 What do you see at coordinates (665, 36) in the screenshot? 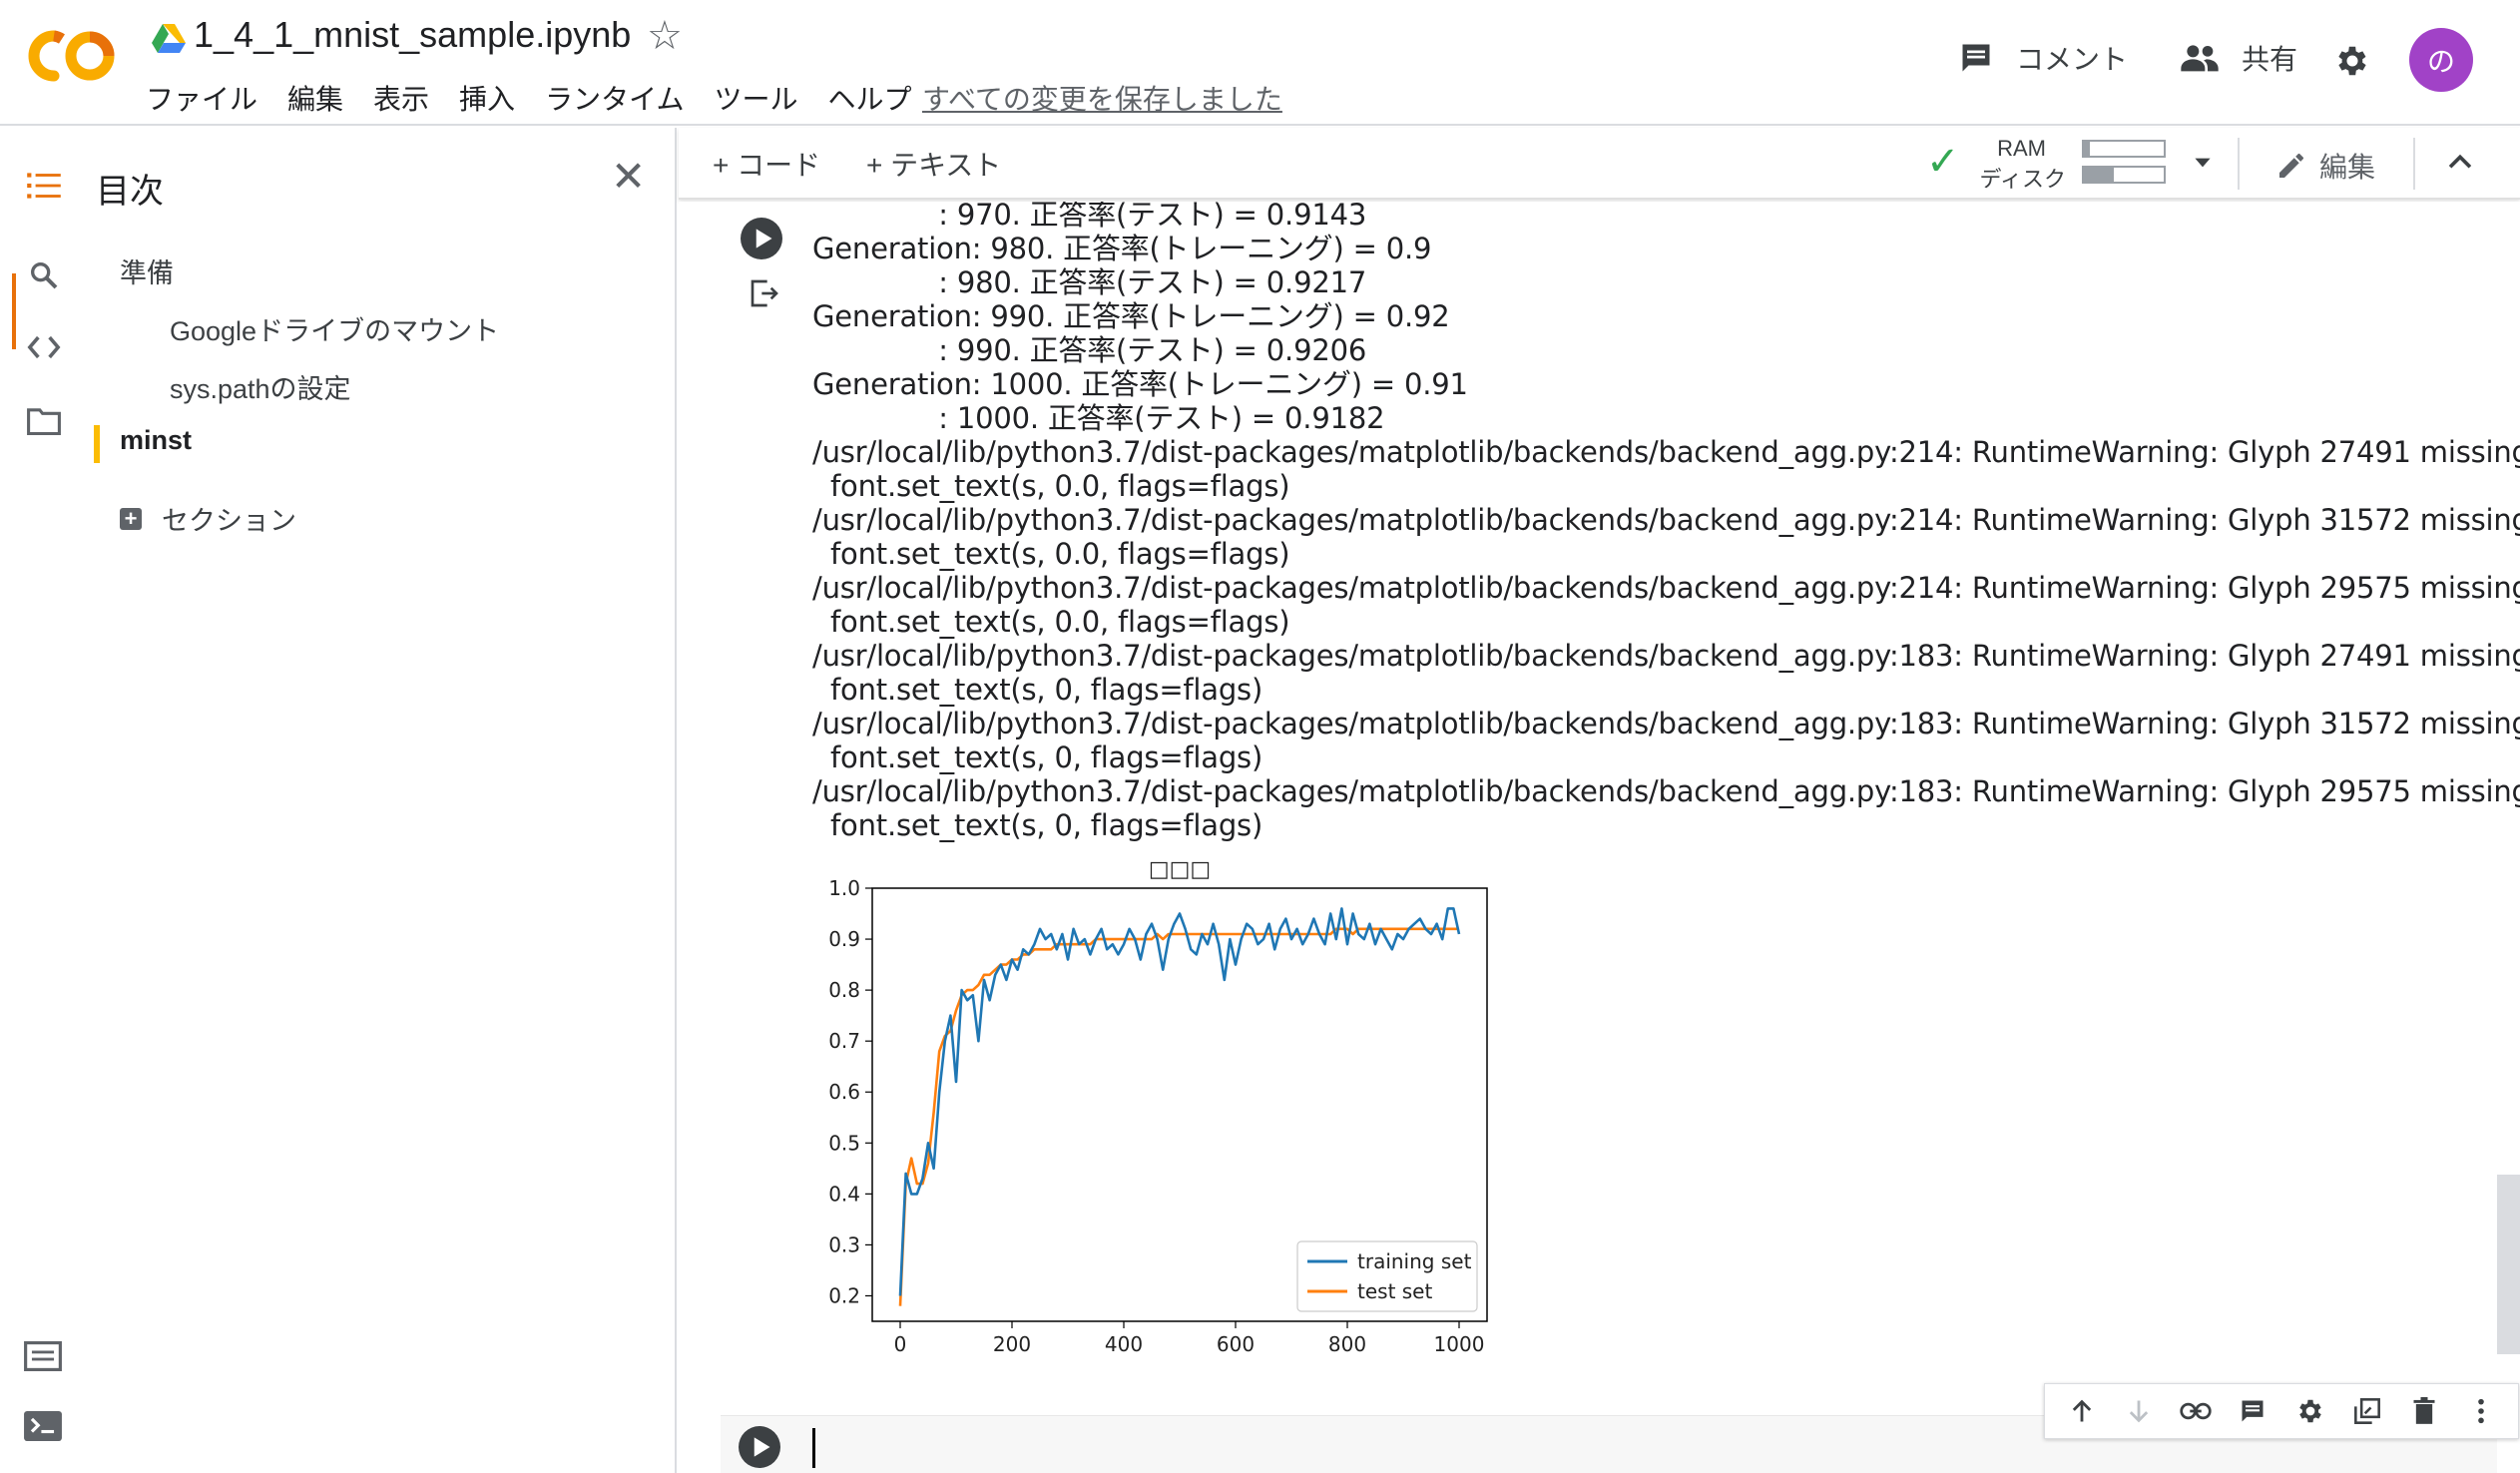
I see `star-icon: ☆` at bounding box center [665, 36].